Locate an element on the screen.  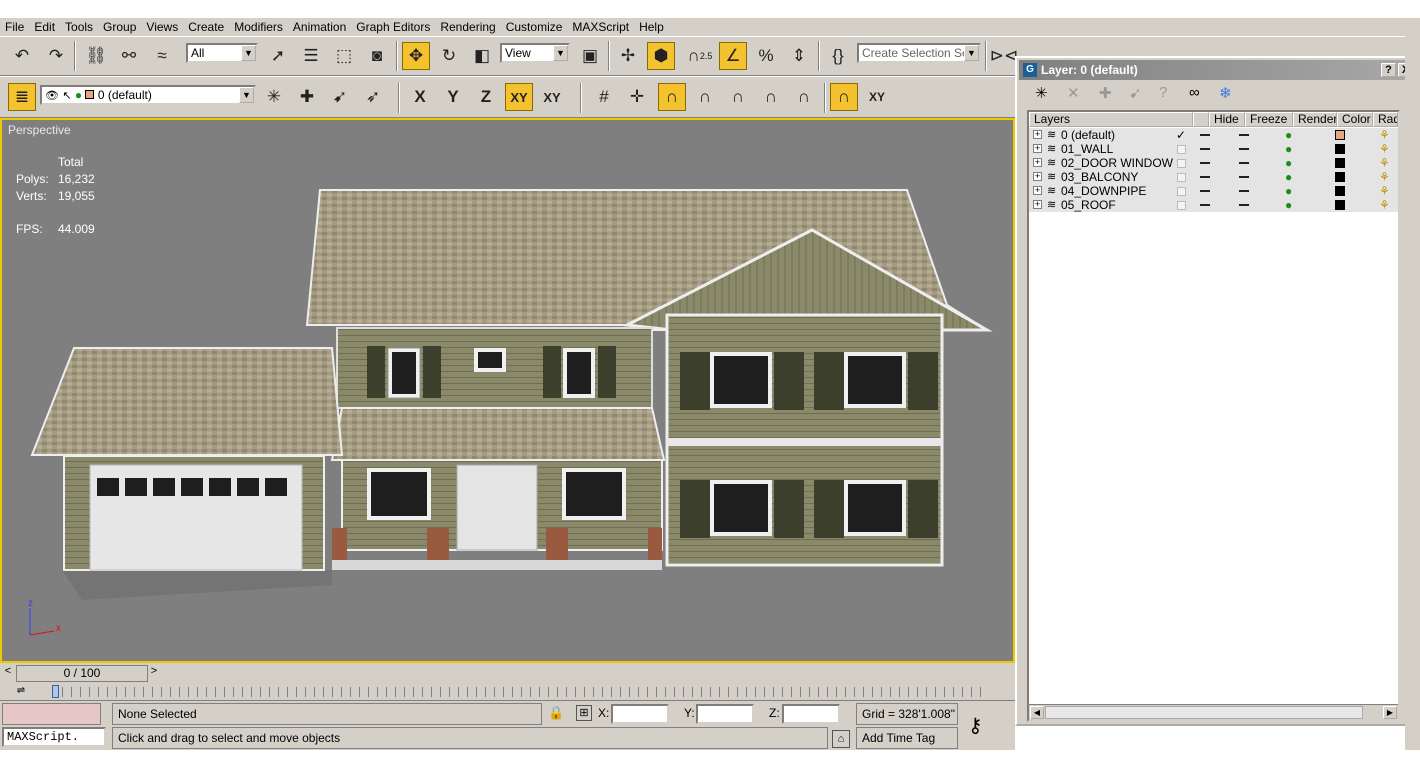
menu-customize: Customize is located at coordinates (534, 27).